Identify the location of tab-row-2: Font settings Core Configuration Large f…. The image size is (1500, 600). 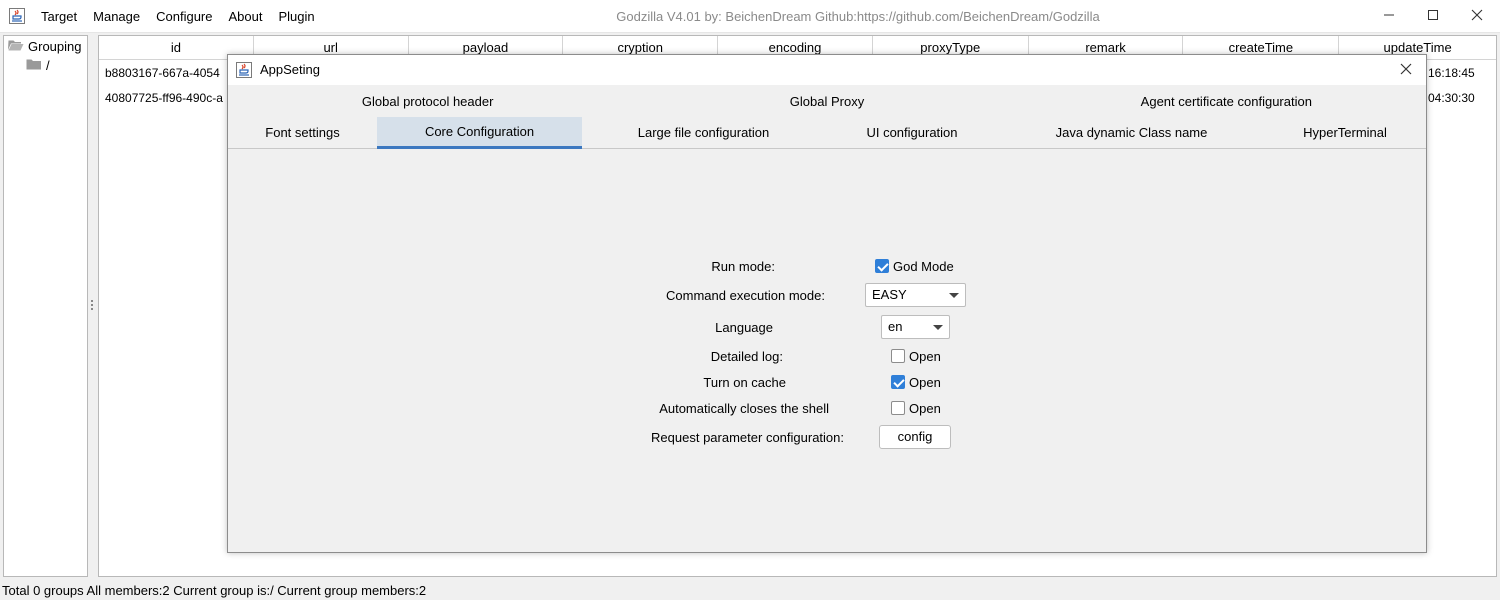
(827, 133).